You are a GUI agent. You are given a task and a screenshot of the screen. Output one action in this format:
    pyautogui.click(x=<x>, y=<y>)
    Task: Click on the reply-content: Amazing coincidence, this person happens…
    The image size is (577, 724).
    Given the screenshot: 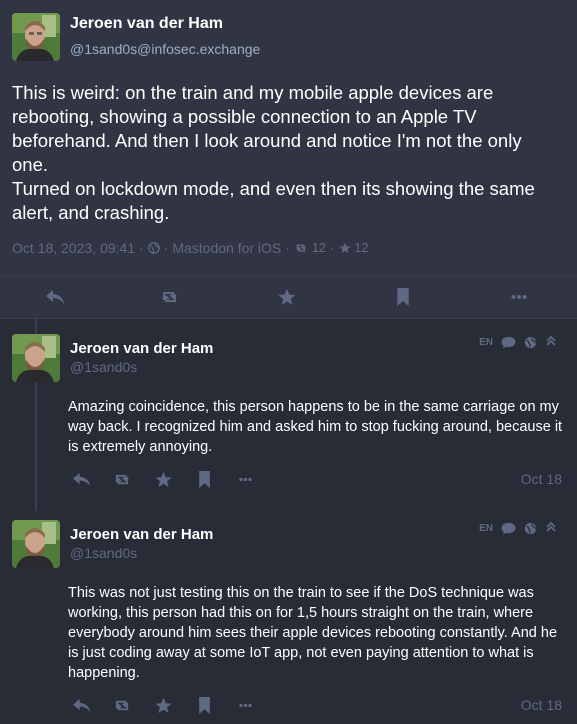 What is the action you would take?
    pyautogui.click(x=315, y=427)
    